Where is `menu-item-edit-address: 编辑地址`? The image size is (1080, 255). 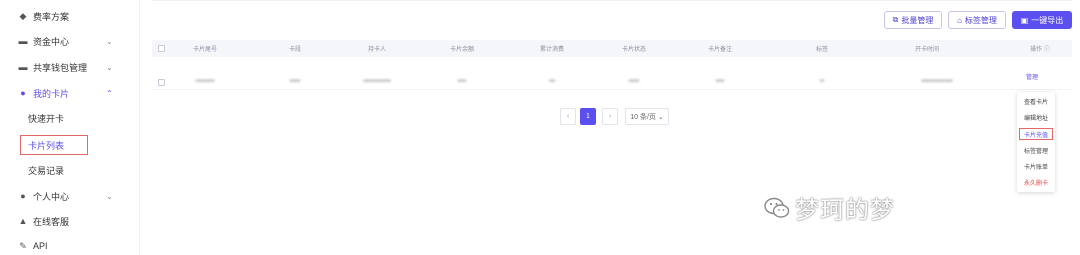 menu-item-edit-address: 编辑地址 is located at coordinates (1036, 117).